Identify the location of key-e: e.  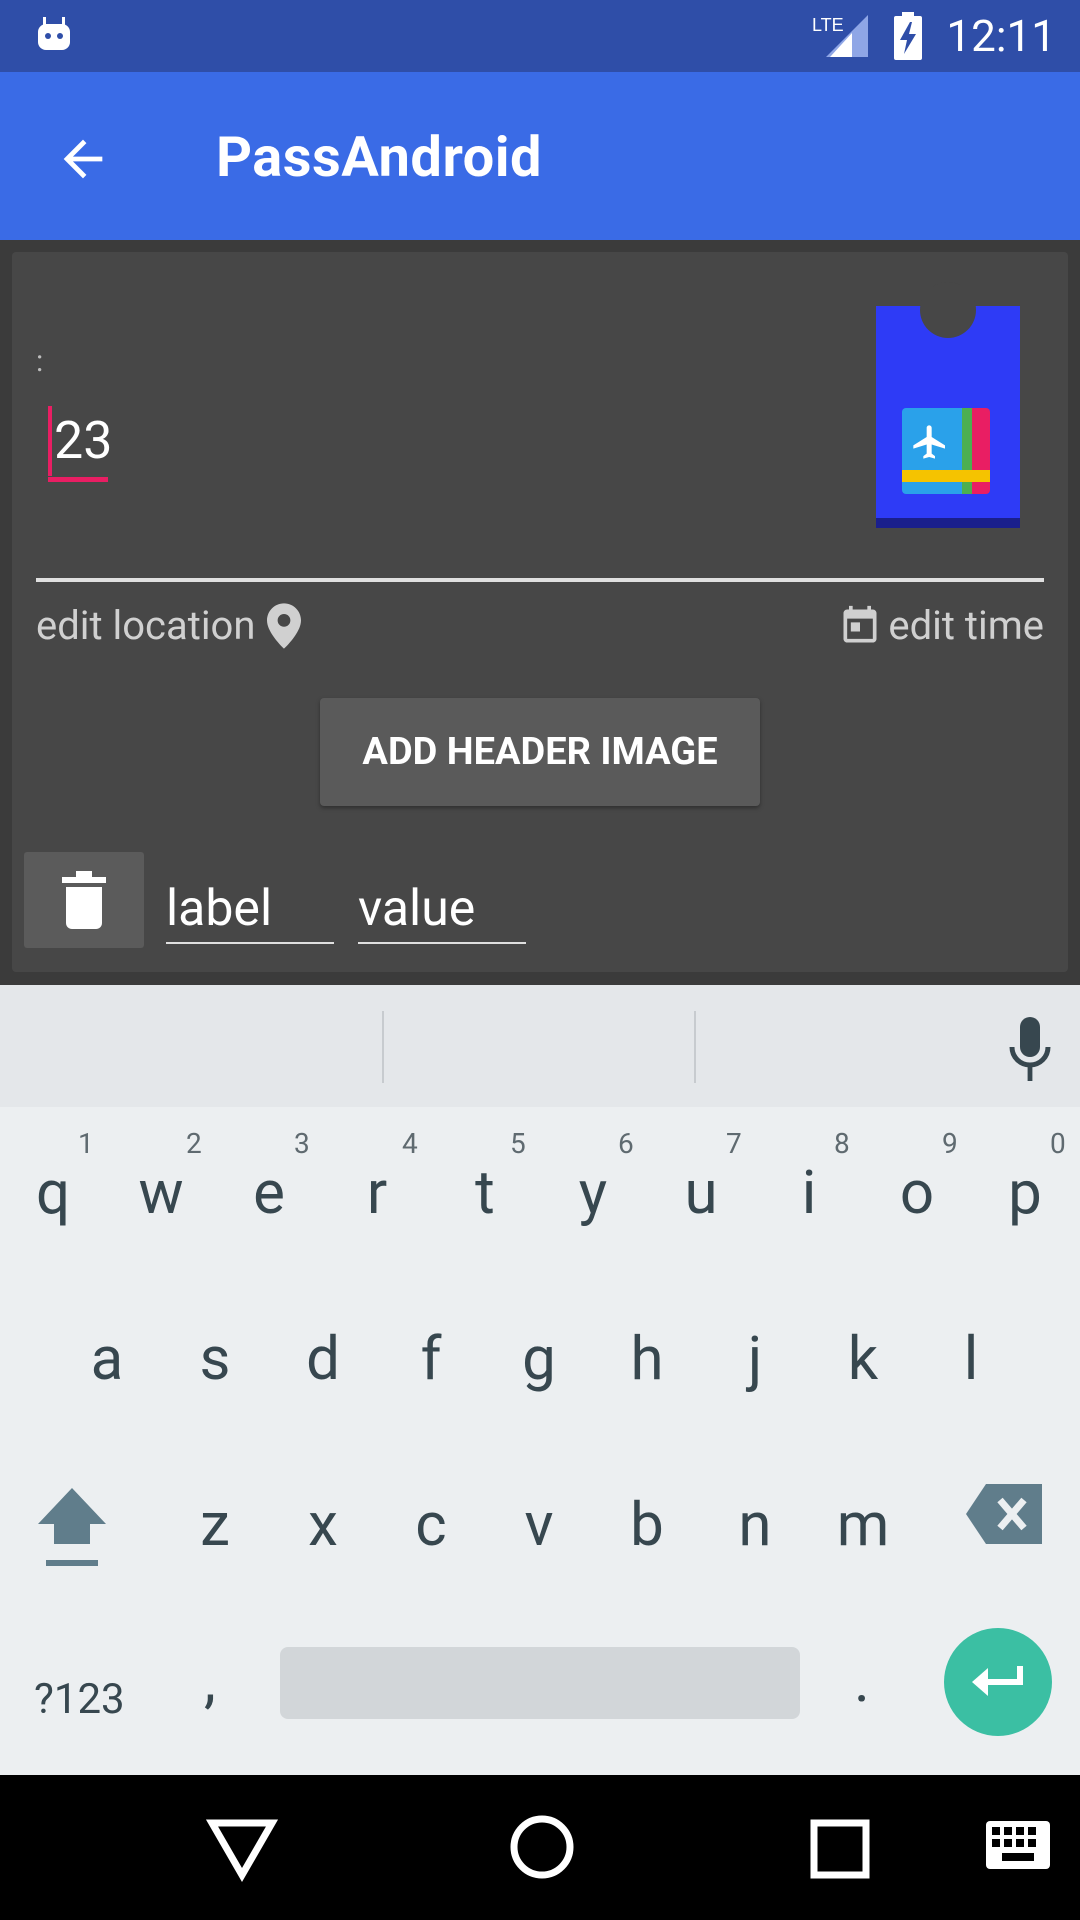
(269, 1192).